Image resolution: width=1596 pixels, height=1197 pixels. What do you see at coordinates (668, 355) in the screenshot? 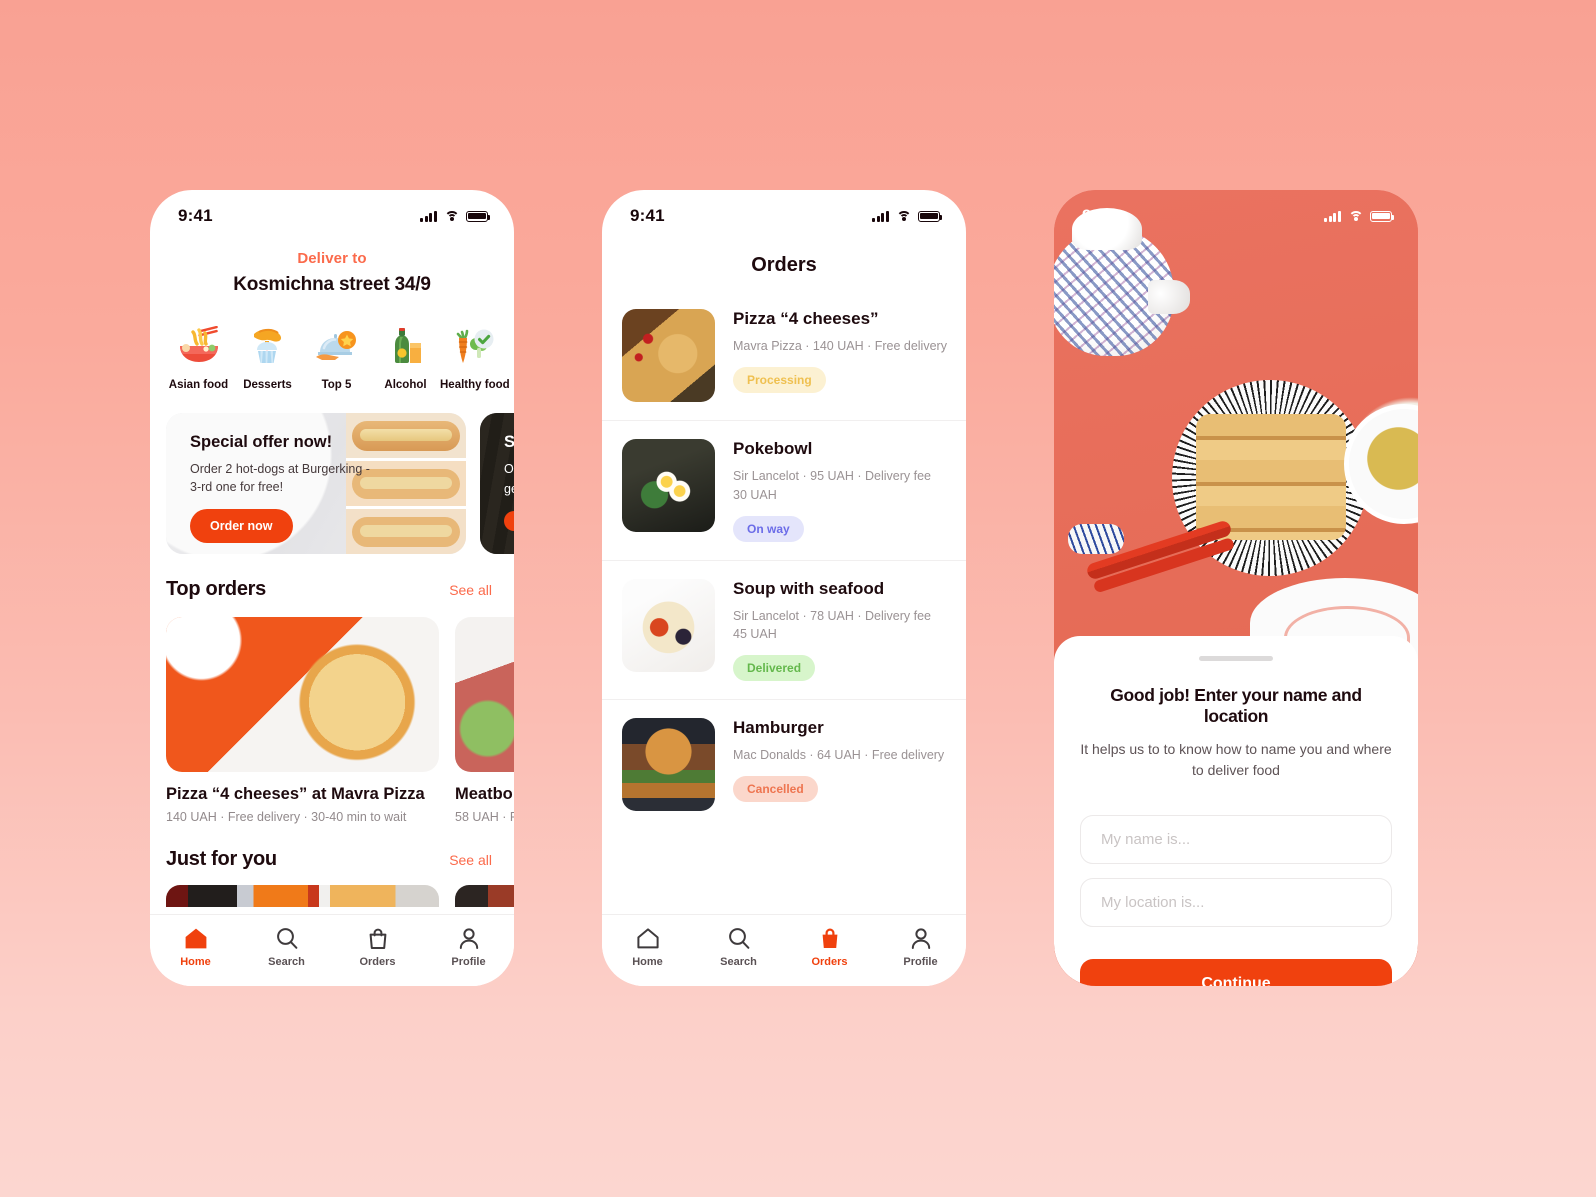
I see `pizza-slices-photo` at bounding box center [668, 355].